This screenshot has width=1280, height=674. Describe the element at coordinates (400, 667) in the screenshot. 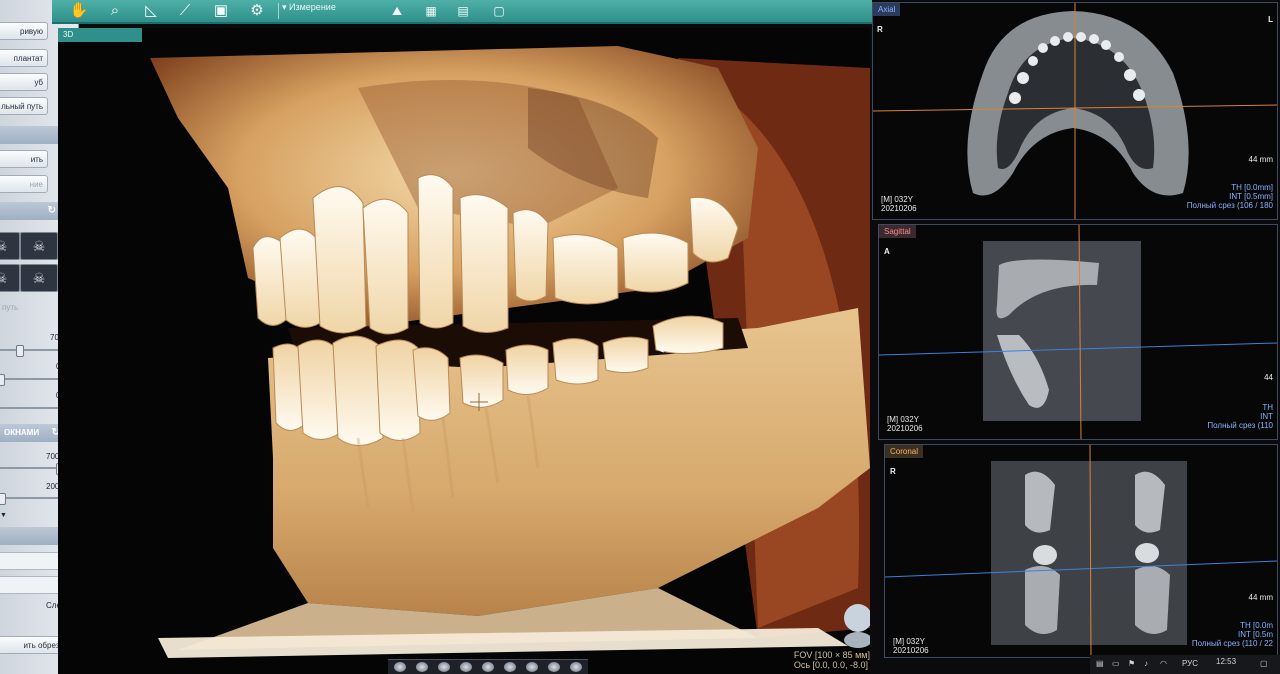

I see `rotate-icon` at that location.